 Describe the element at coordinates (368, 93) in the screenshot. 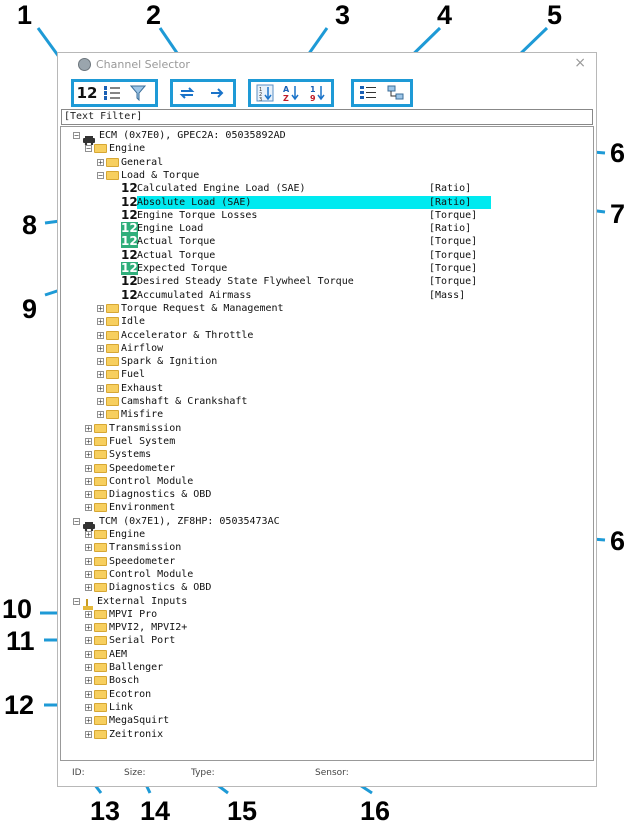

I see `expand-all-button` at that location.